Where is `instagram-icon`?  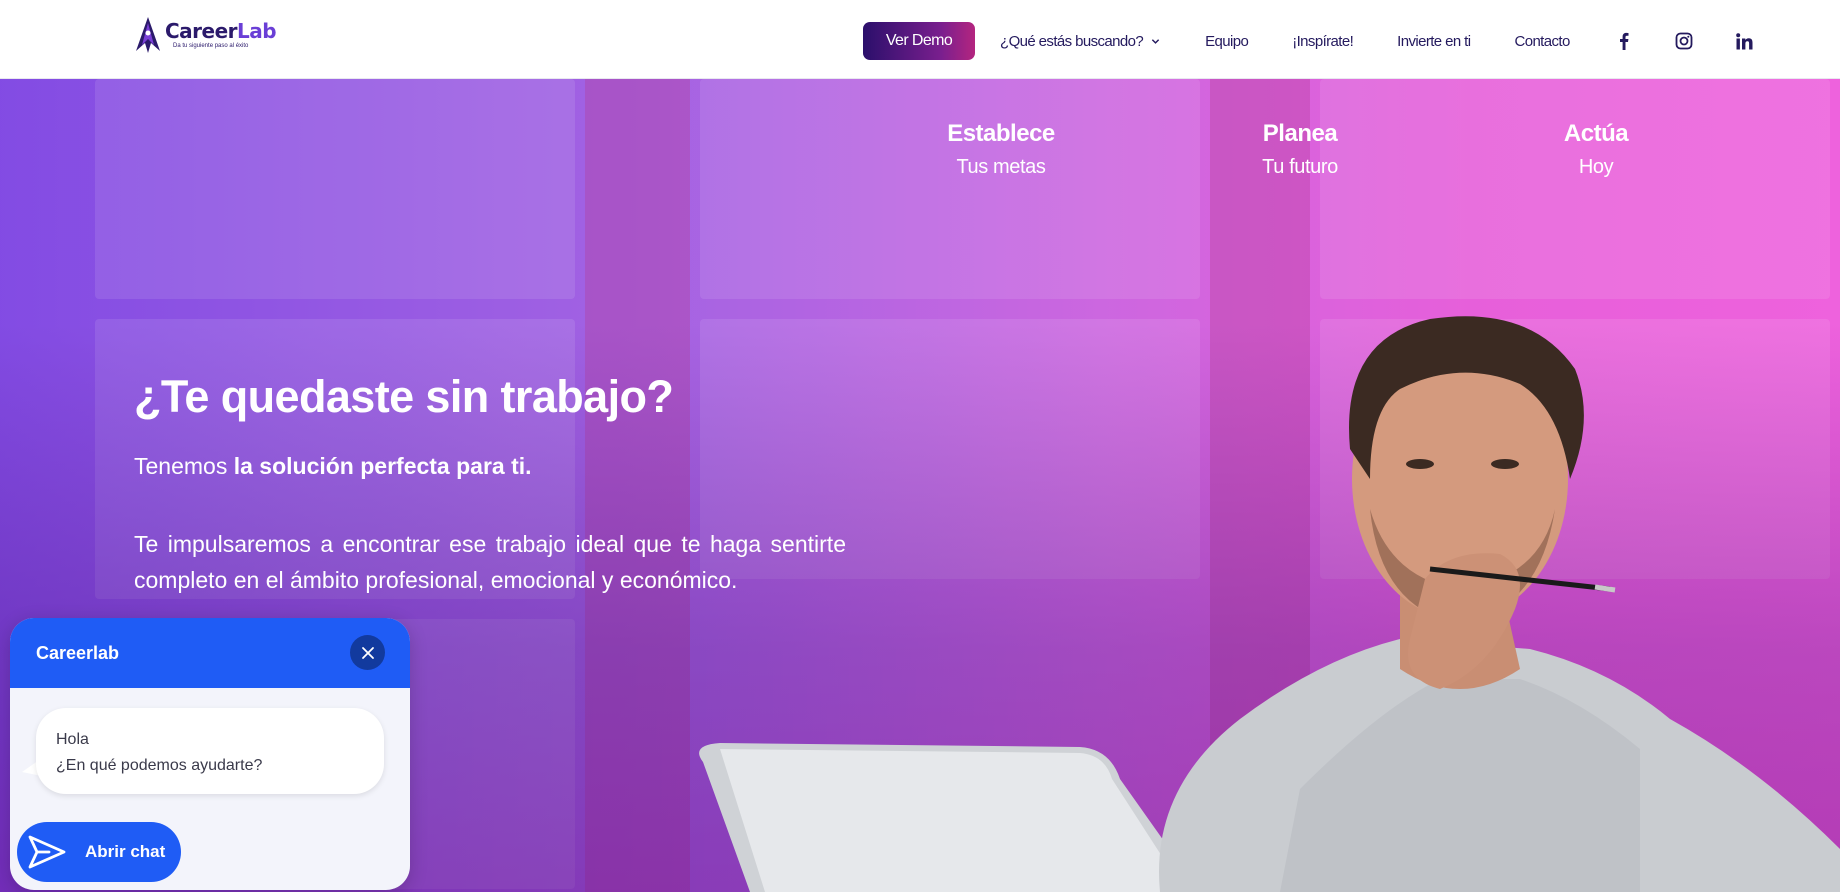
instagram-icon is located at coordinates (1684, 41).